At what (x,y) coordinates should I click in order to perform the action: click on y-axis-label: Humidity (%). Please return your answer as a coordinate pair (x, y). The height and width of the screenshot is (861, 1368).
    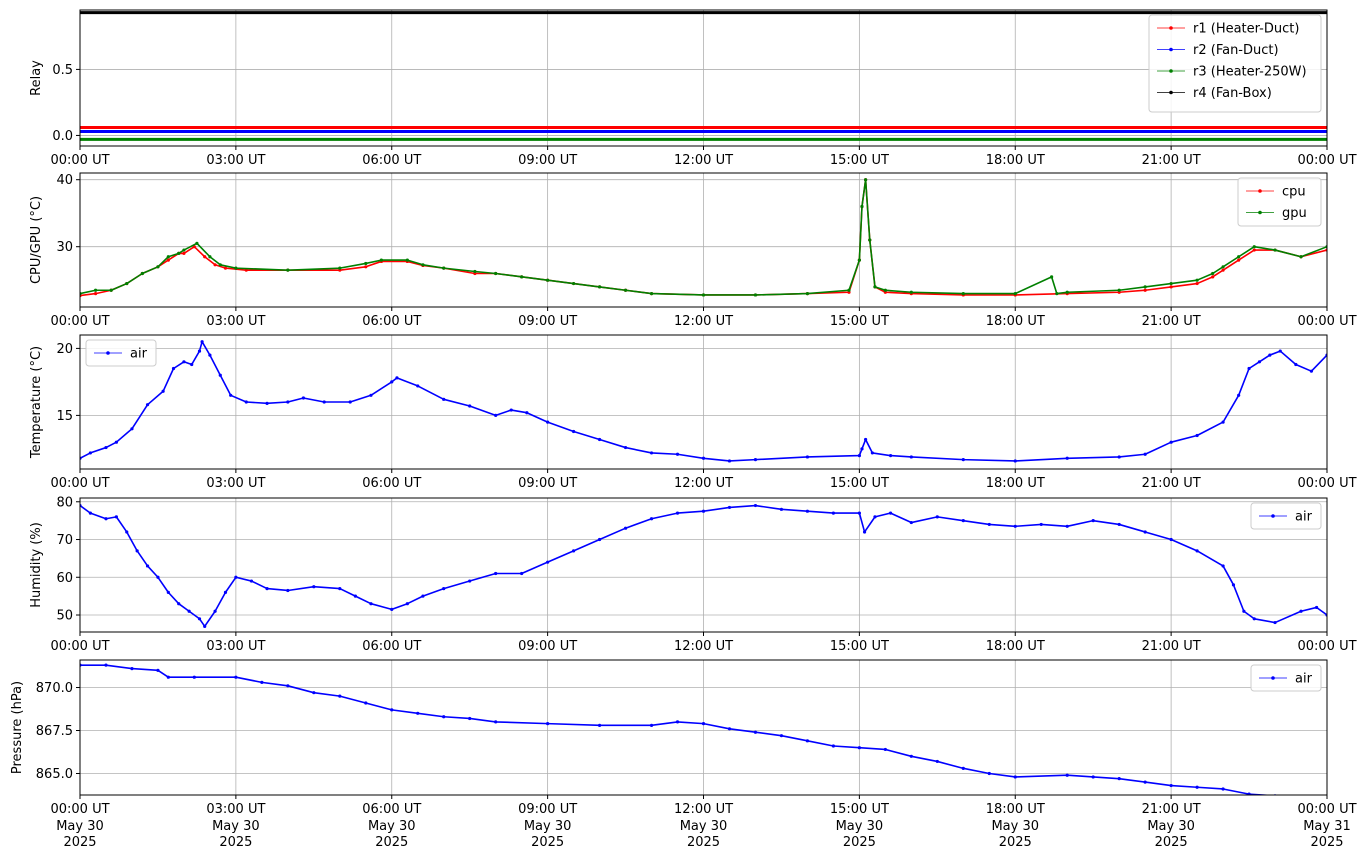
    Looking at the image, I should click on (36, 565).